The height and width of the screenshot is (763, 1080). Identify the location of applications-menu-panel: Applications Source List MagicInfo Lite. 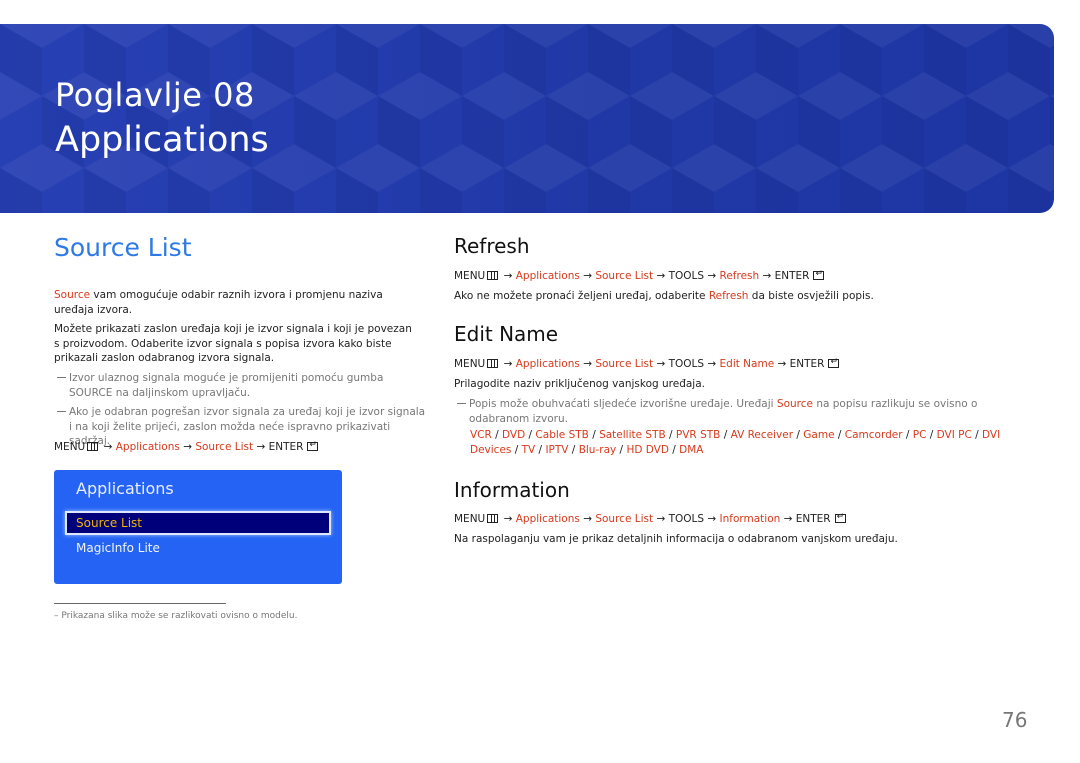
(198, 527).